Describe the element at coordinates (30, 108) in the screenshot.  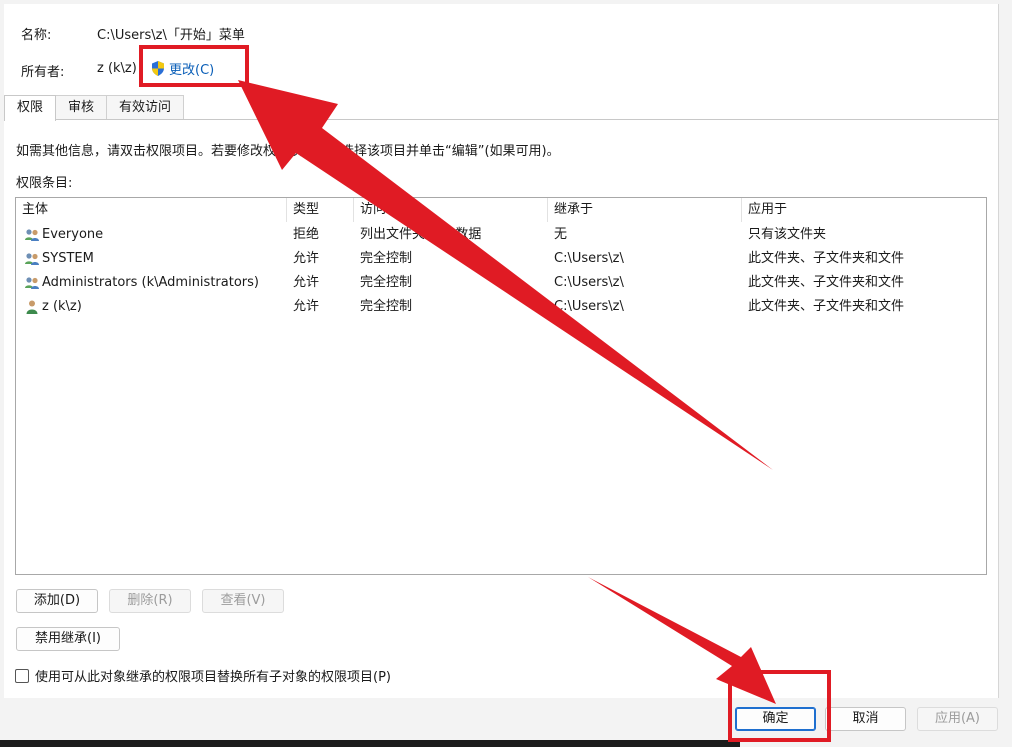
I see `tab-permissions: 权限` at that location.